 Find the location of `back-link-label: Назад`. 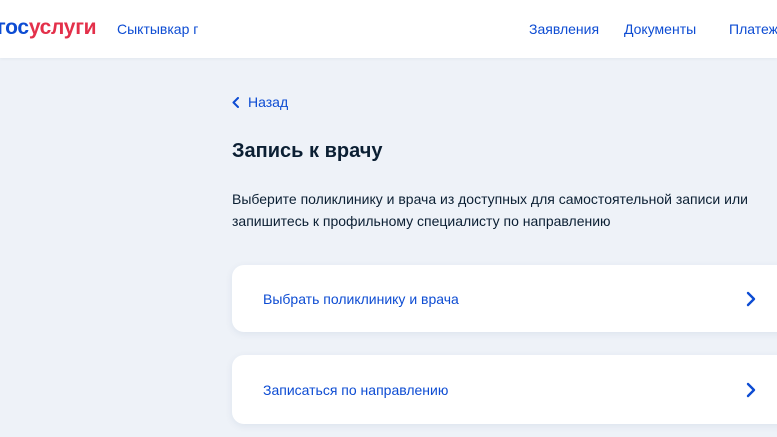

back-link-label: Назад is located at coordinates (268, 102).